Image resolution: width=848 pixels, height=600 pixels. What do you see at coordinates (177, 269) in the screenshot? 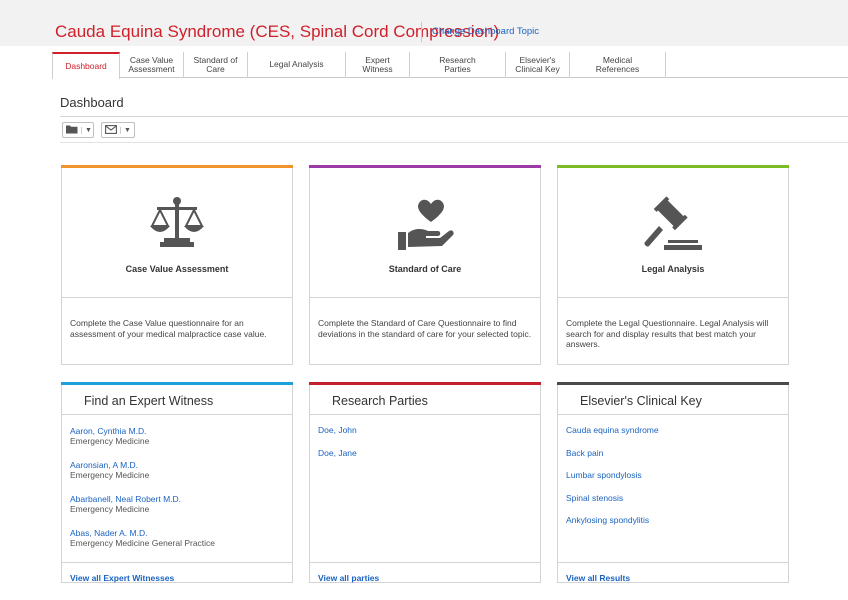
I see `card-title: Case Value Assessment` at bounding box center [177, 269].